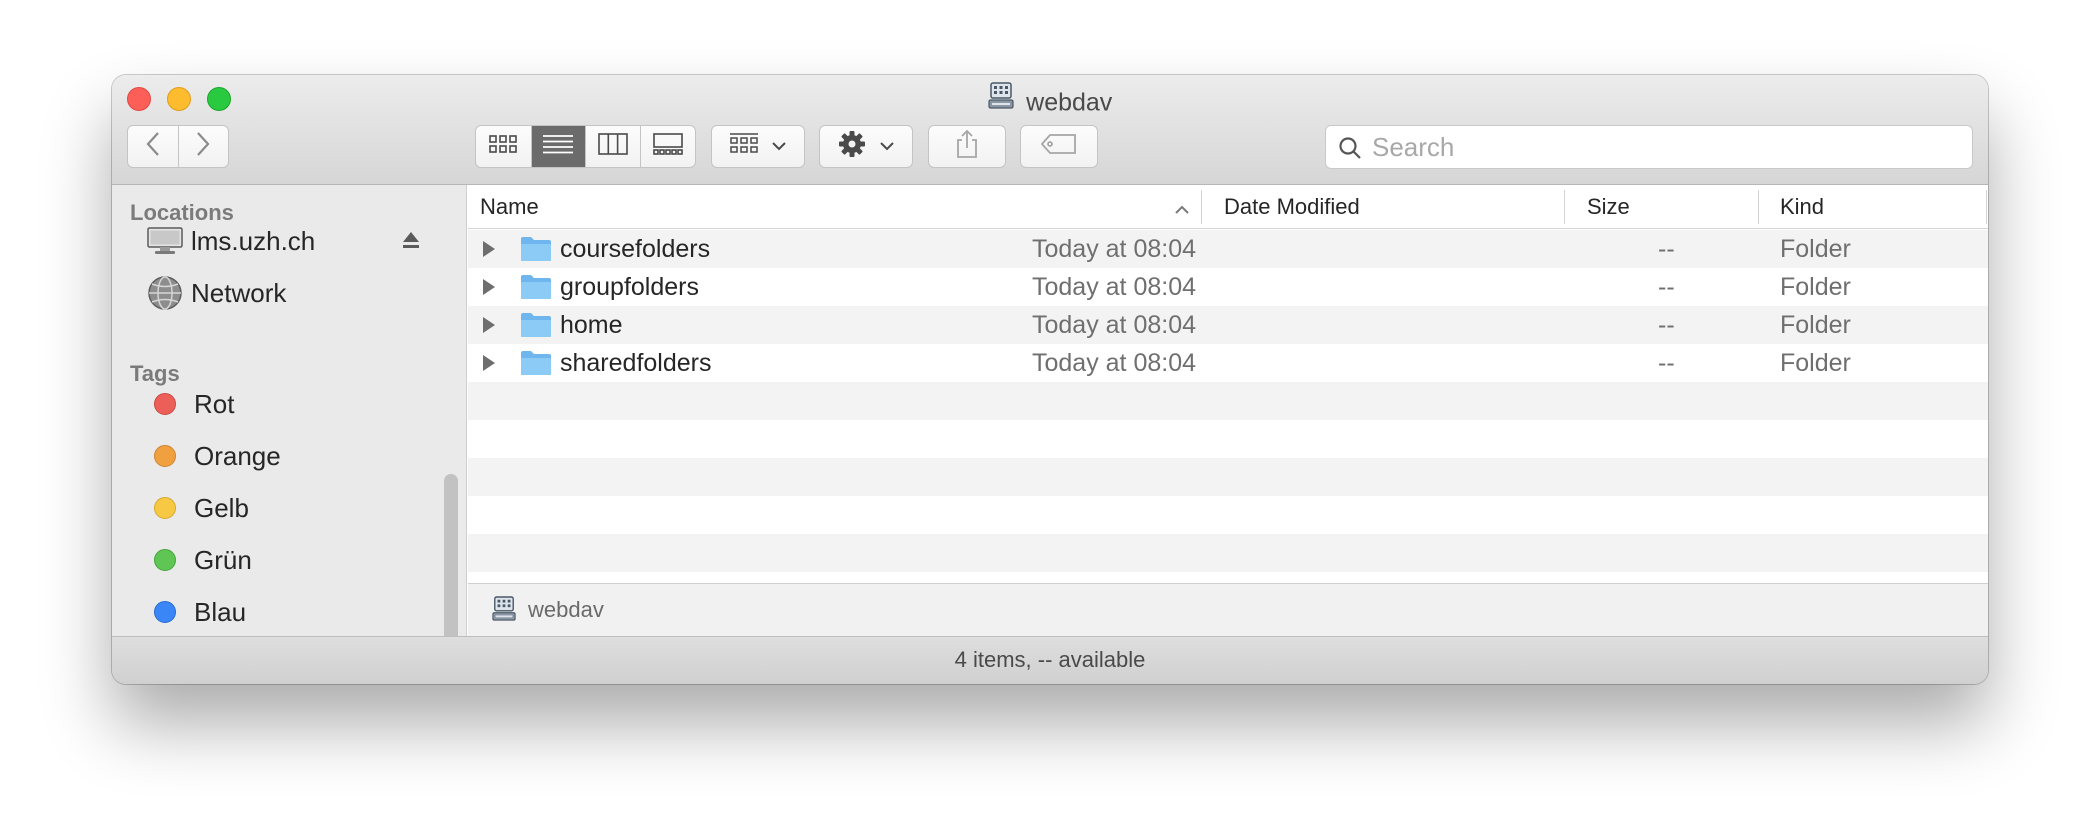 The image size is (2100, 832). What do you see at coordinates (1802, 207) in the screenshot?
I see `column-header-kind: Kind` at bounding box center [1802, 207].